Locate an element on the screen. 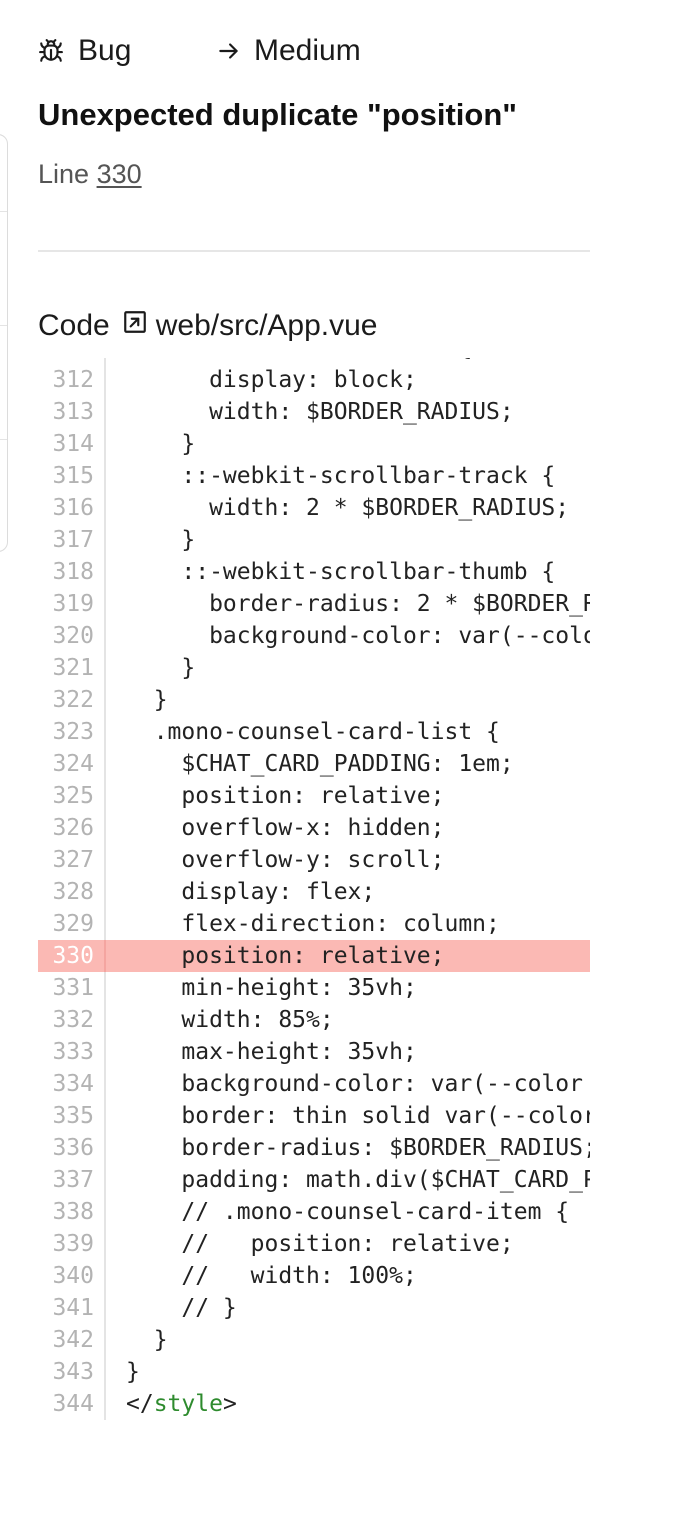 The width and height of the screenshot is (674, 1518). code-line: 328 display: flex; is located at coordinates (314, 892).